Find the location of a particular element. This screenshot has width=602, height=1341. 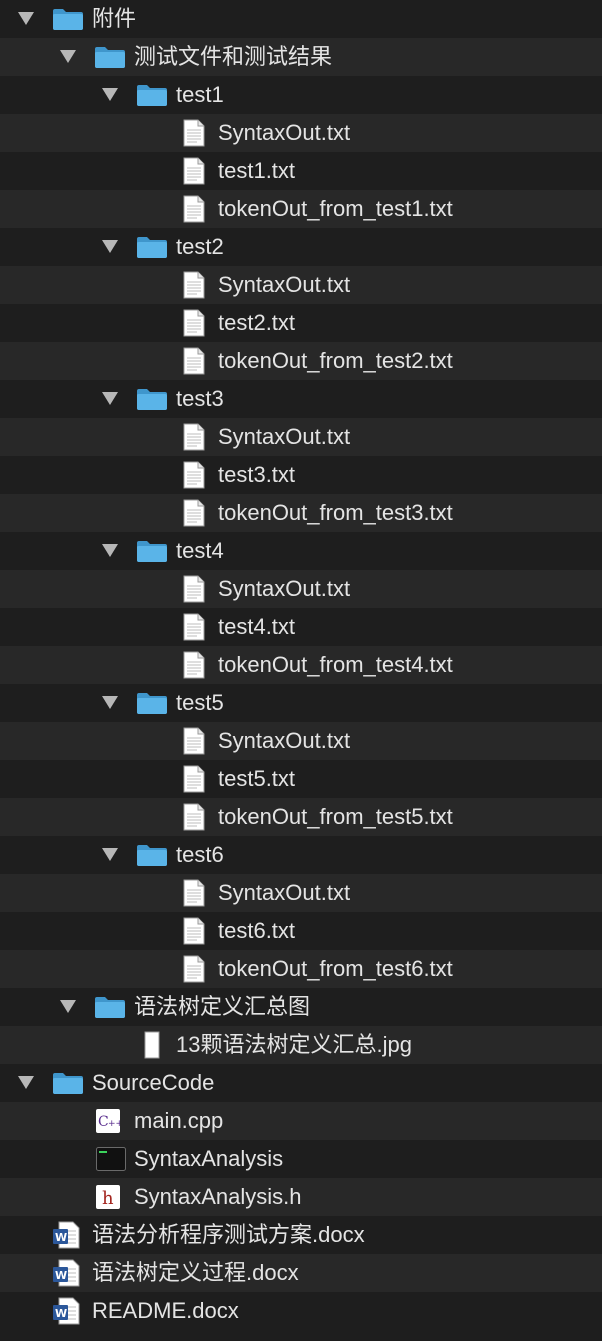

tree-row-file-main-cpp: C ++ main.cpp is located at coordinates (301, 1121).